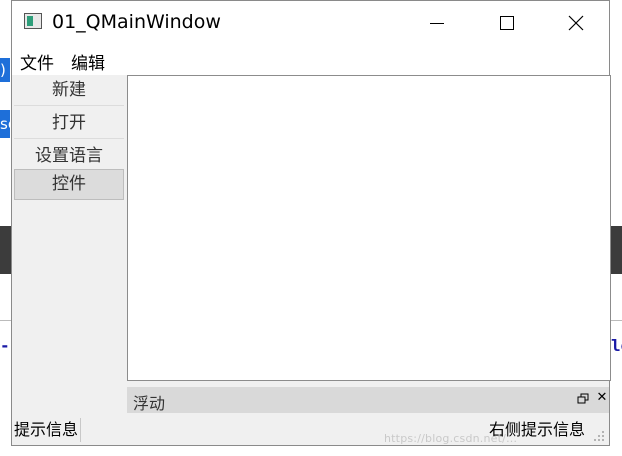 The image size is (622, 456). Describe the element at coordinates (310, 23) in the screenshot. I see `title-bar: 01_QMainWindow` at that location.